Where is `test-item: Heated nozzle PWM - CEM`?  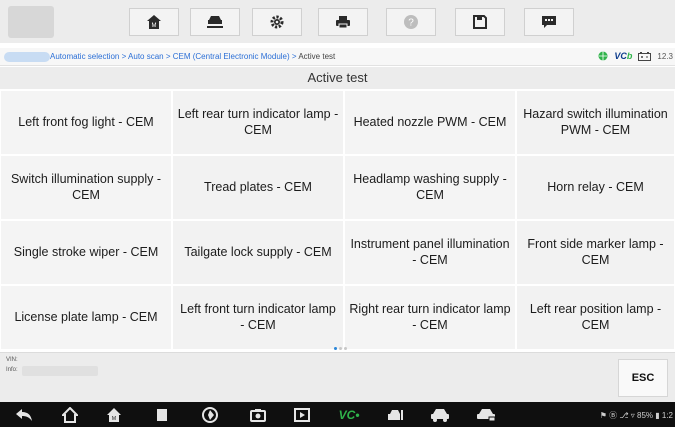
test-item: Heated nozzle PWM - CEM is located at coordinates (430, 122).